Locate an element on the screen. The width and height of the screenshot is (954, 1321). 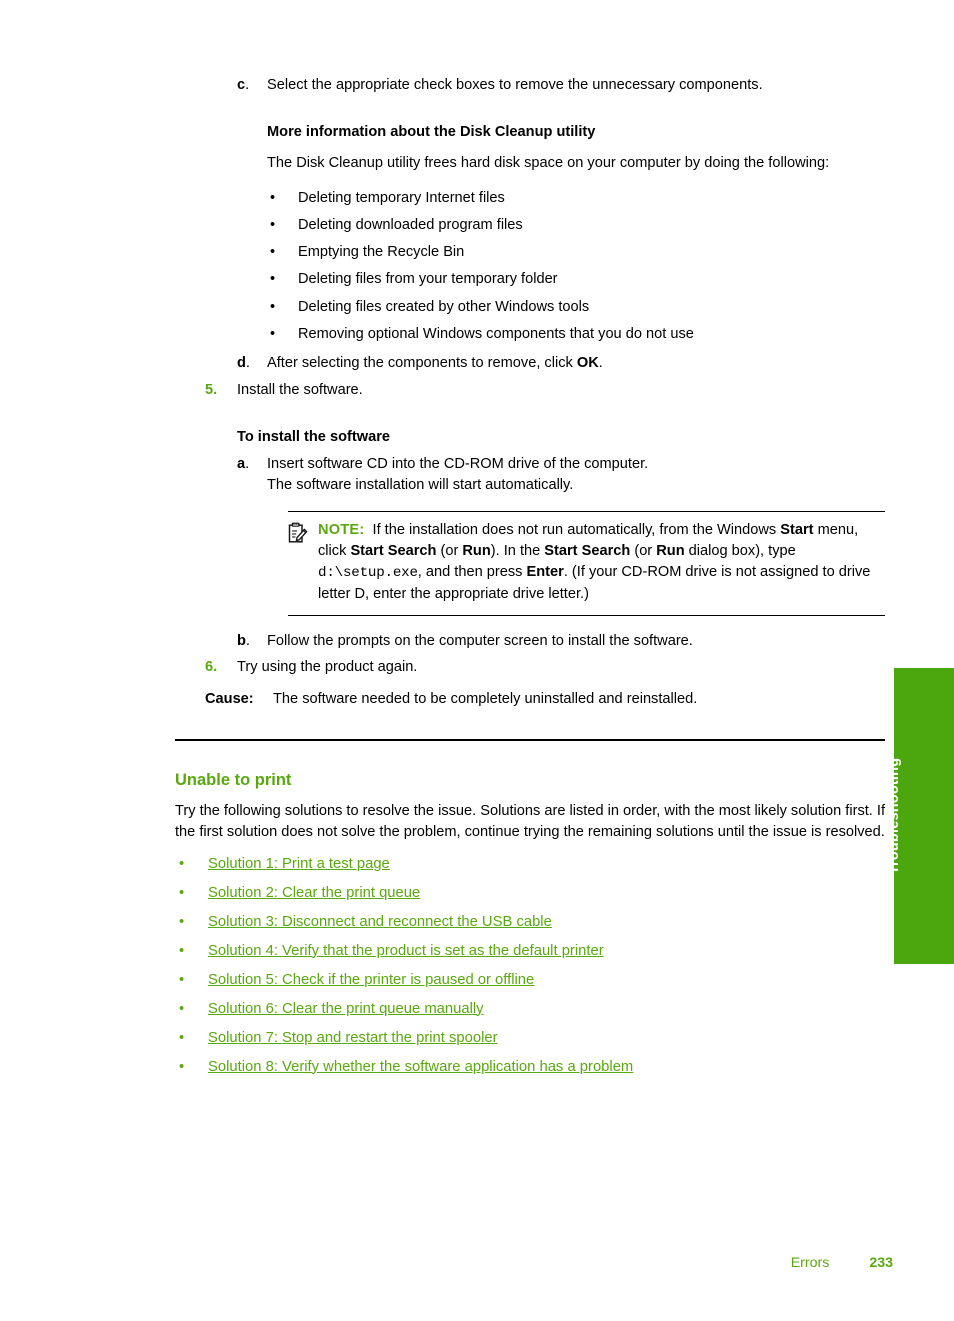
note-label: NOTE: is located at coordinates (341, 529).